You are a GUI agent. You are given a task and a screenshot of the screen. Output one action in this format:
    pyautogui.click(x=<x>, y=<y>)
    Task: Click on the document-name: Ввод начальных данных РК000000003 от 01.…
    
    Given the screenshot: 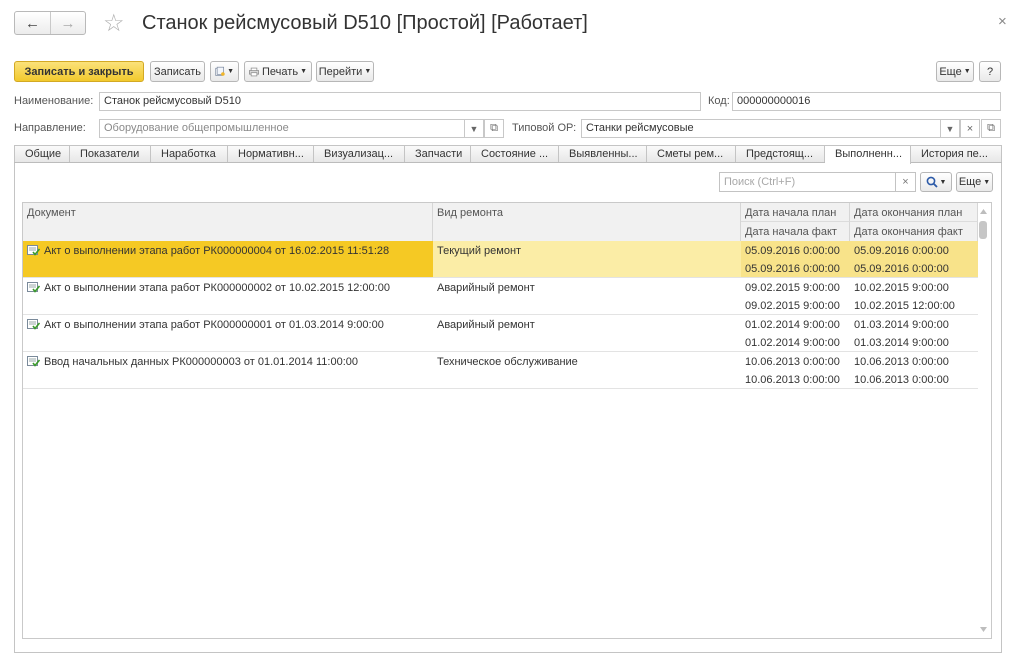 What is the action you would take?
    pyautogui.click(x=201, y=362)
    